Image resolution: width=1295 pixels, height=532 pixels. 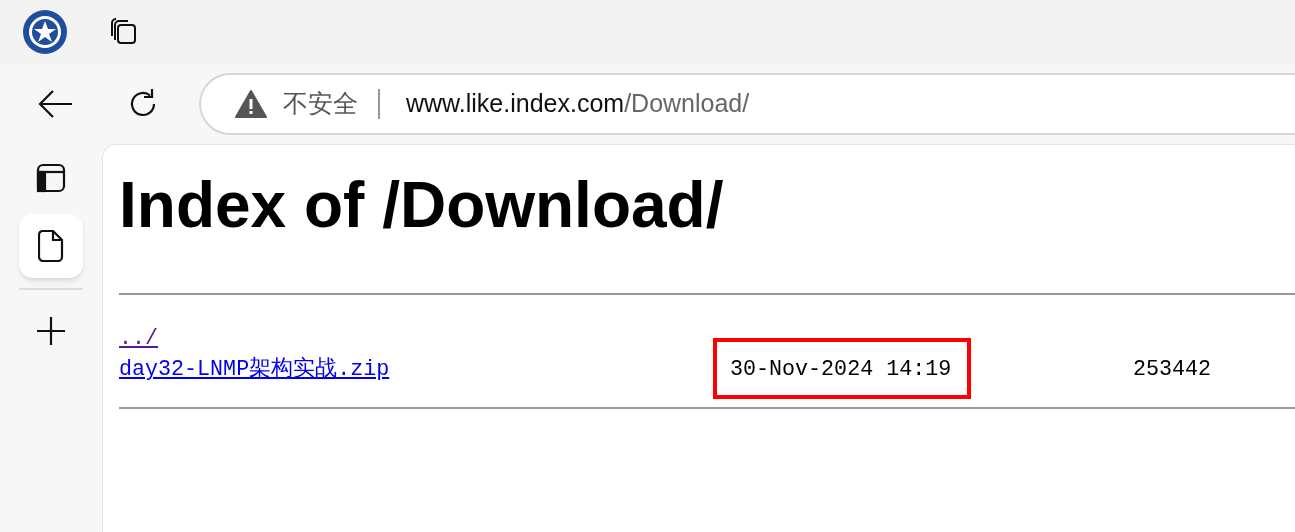 I want to click on logo-icon, so click(x=45, y=32).